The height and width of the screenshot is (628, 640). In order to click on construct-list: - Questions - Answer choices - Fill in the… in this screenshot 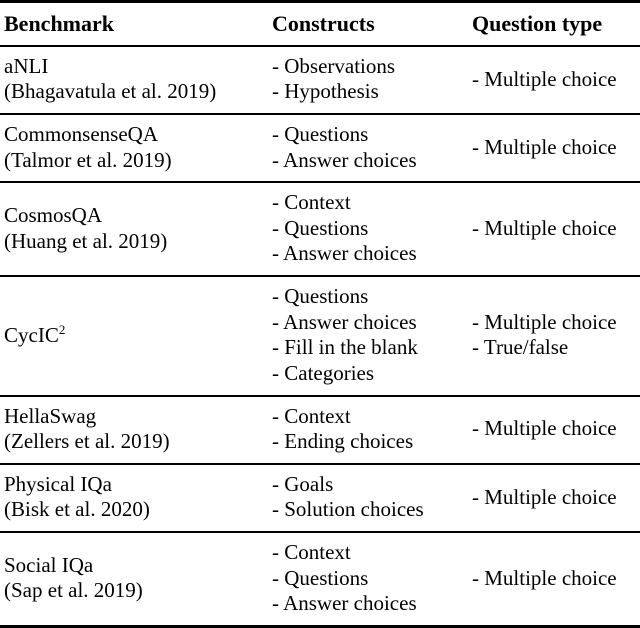, I will do `click(368, 335)`.